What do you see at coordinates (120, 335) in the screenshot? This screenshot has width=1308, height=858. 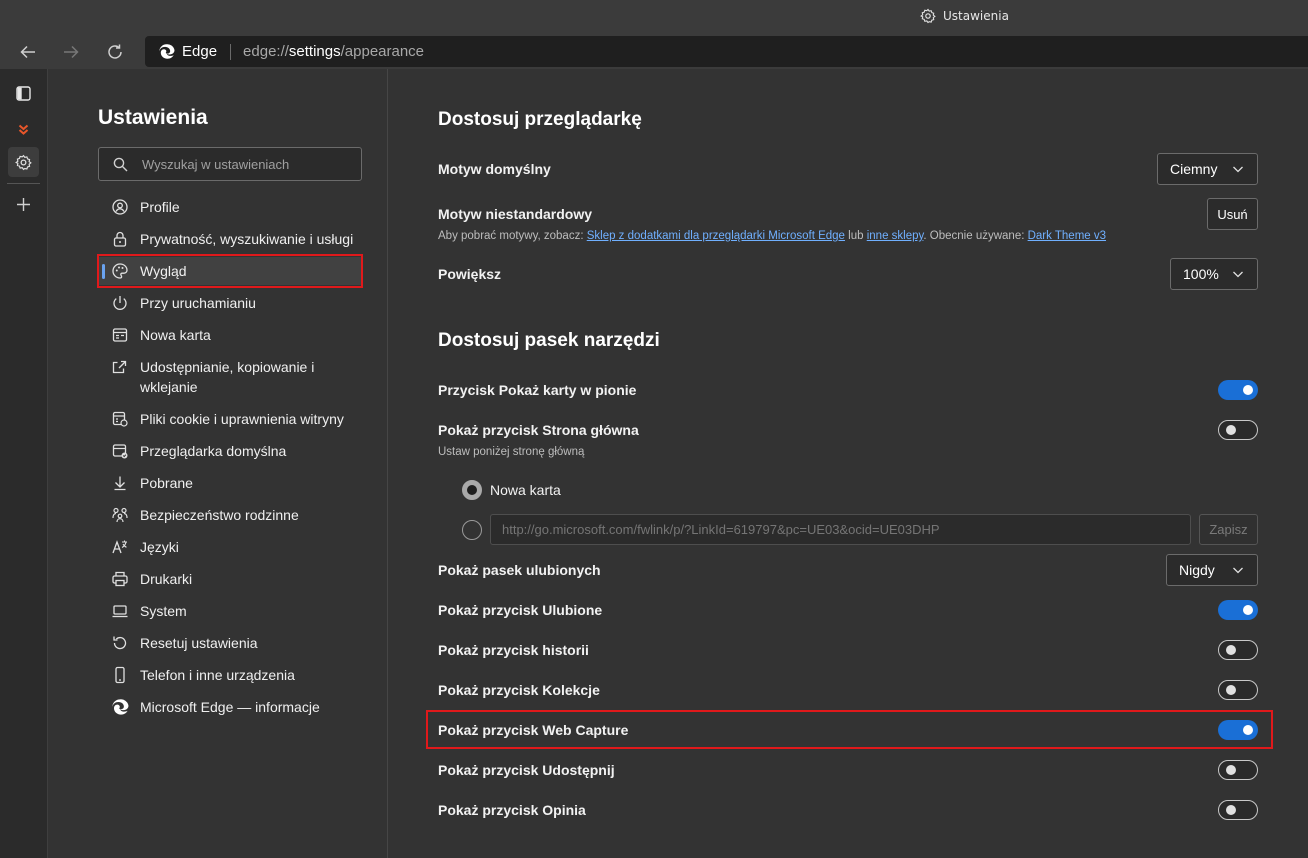 I see `new-tab-icon` at bounding box center [120, 335].